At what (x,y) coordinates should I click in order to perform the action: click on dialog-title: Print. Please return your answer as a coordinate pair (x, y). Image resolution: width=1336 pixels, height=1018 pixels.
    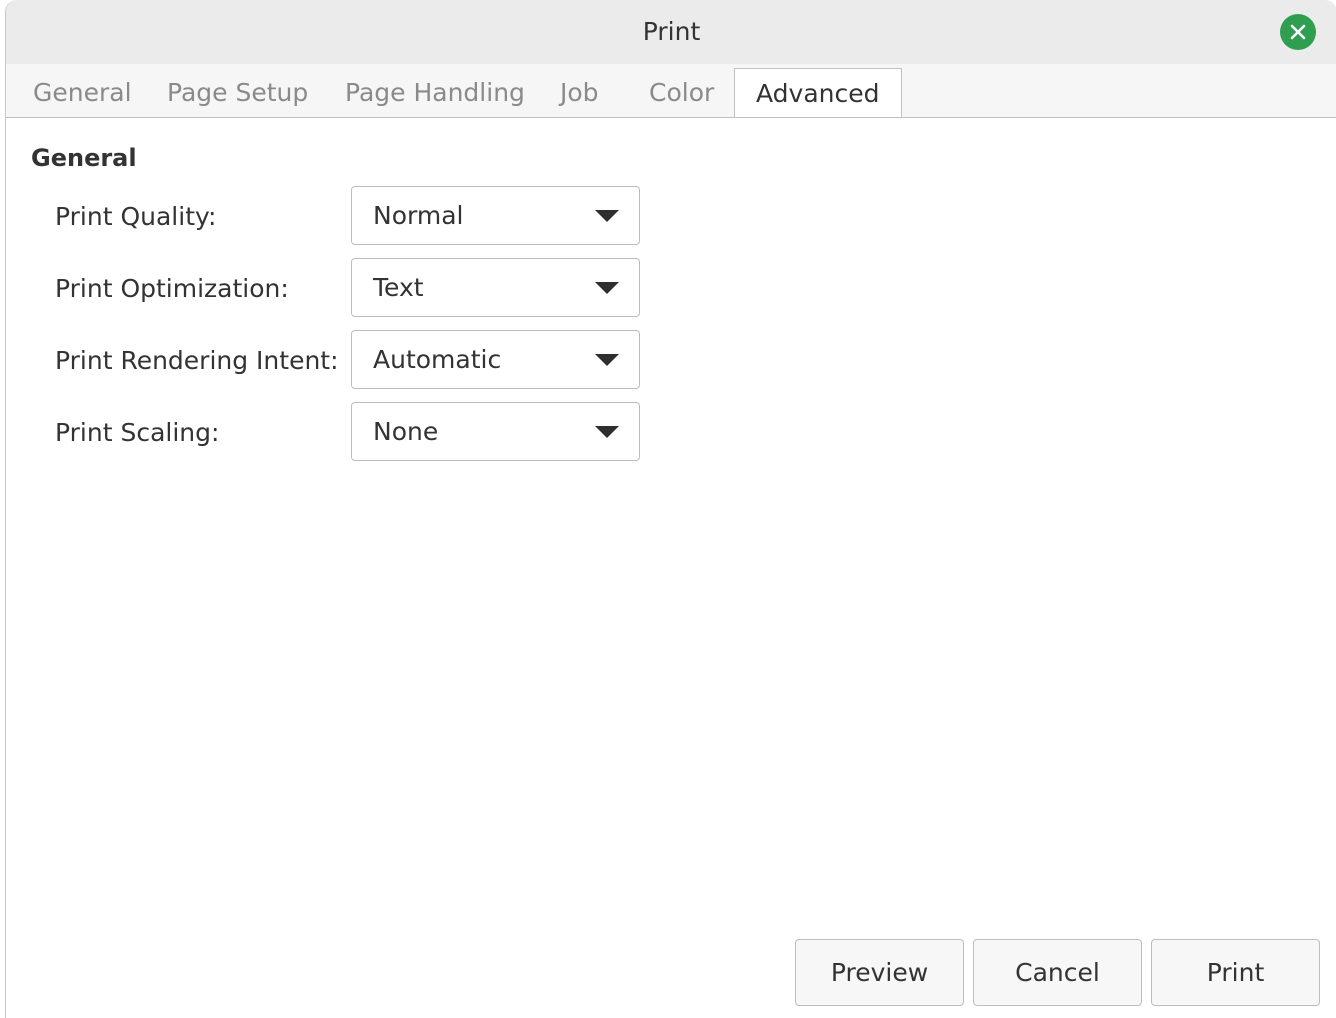
    Looking at the image, I should click on (671, 31).